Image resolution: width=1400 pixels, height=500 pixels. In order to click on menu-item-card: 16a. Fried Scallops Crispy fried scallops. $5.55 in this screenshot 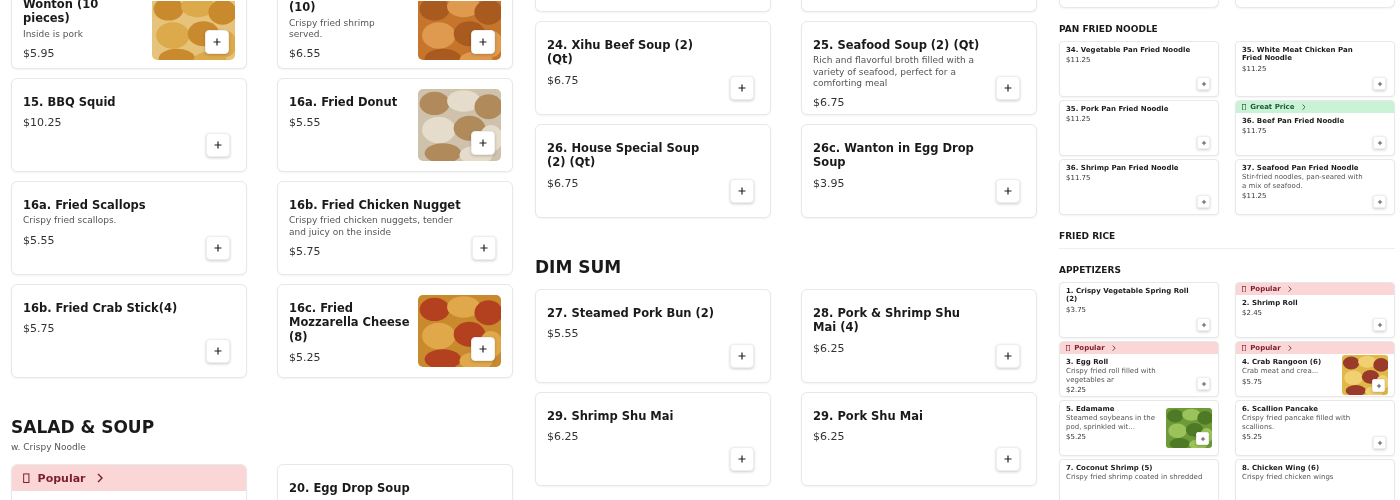, I will do `click(129, 228)`.